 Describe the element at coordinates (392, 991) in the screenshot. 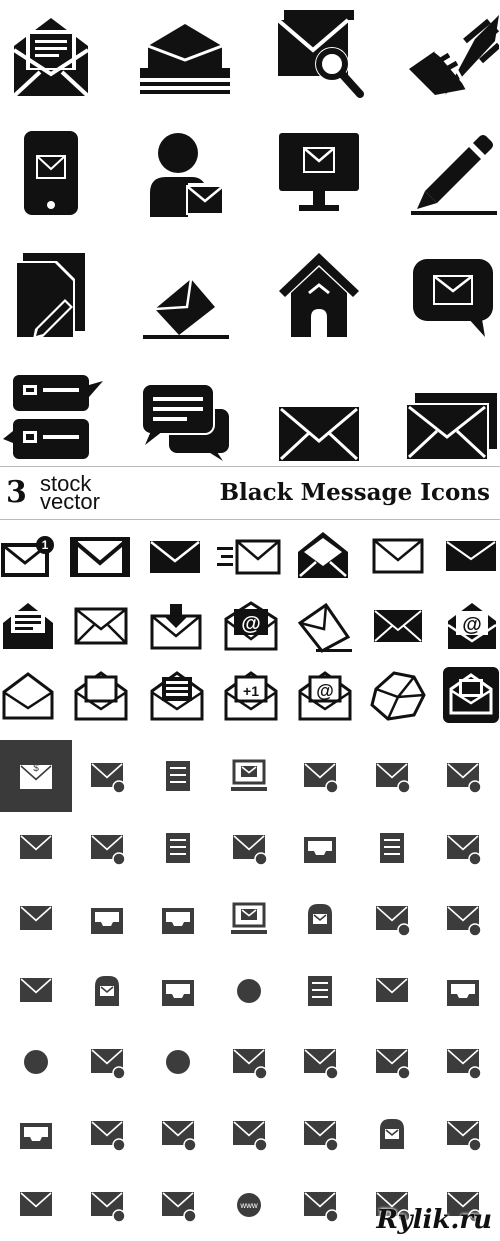

I see `envelope-question-icon` at that location.